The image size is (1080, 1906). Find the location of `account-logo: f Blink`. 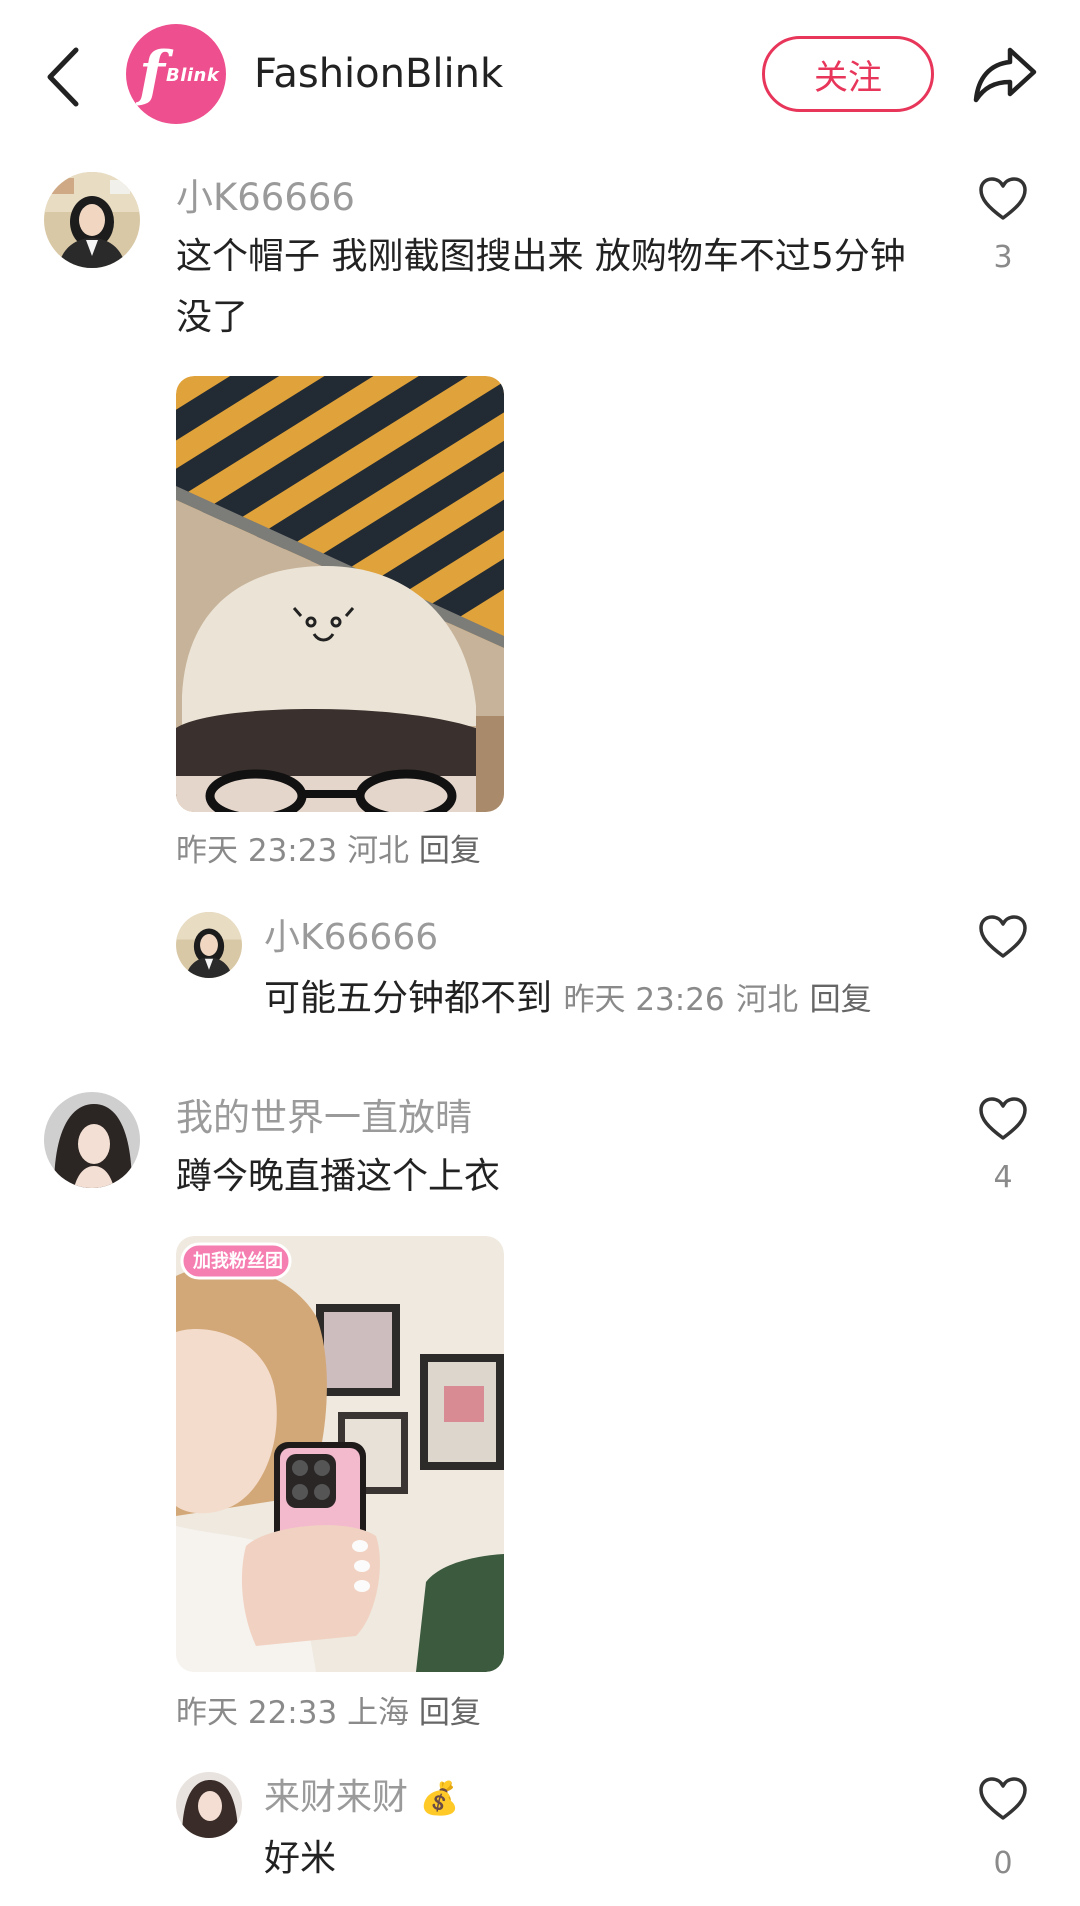

account-logo: f Blink is located at coordinates (176, 74).